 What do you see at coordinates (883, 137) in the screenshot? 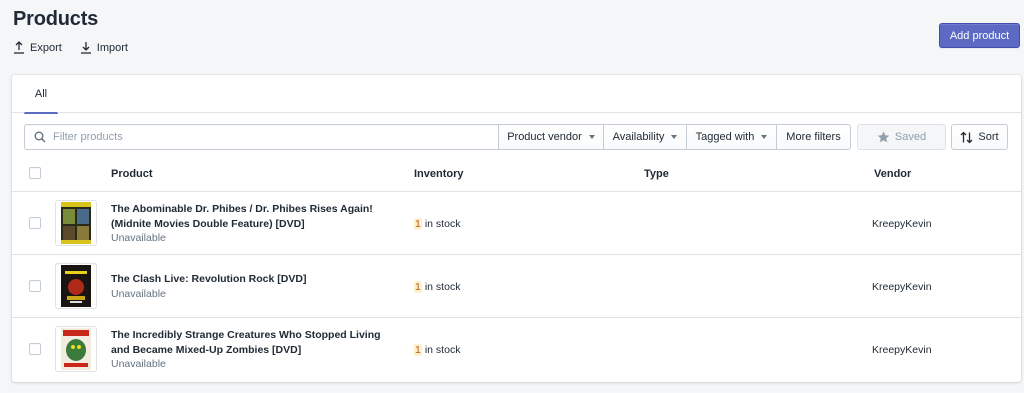
I see `star-icon` at bounding box center [883, 137].